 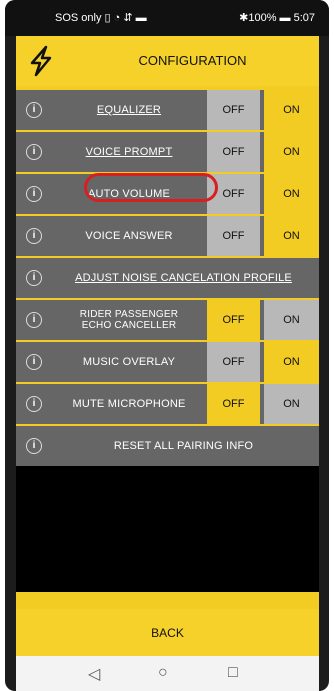 What do you see at coordinates (129, 236) in the screenshot?
I see `setting-label: VOICE ANSWER` at bounding box center [129, 236].